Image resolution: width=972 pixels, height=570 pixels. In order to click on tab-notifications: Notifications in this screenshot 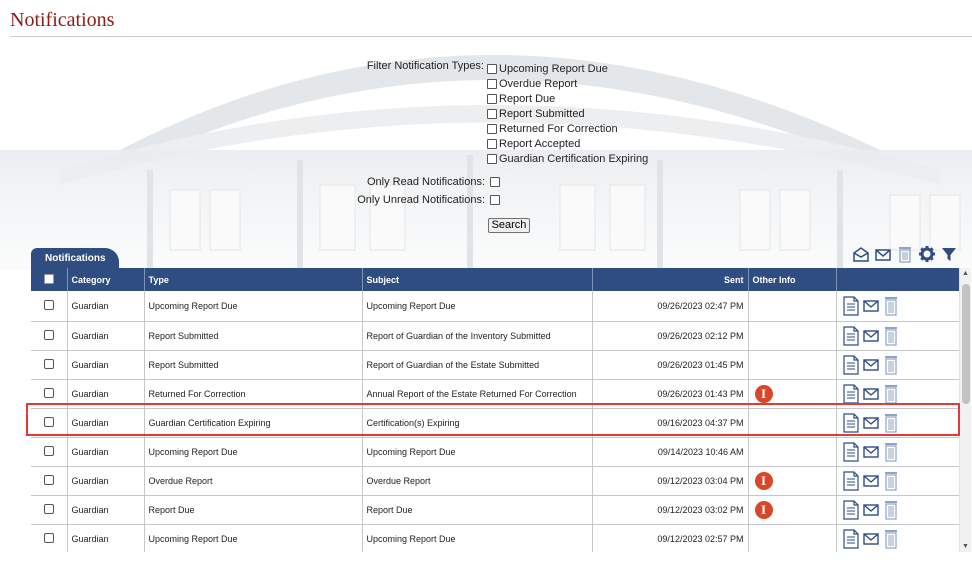, I will do `click(75, 258)`.